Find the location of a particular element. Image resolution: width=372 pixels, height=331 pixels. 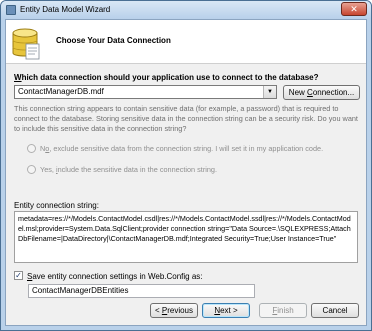

previous-button: < Previous is located at coordinates (174, 310).